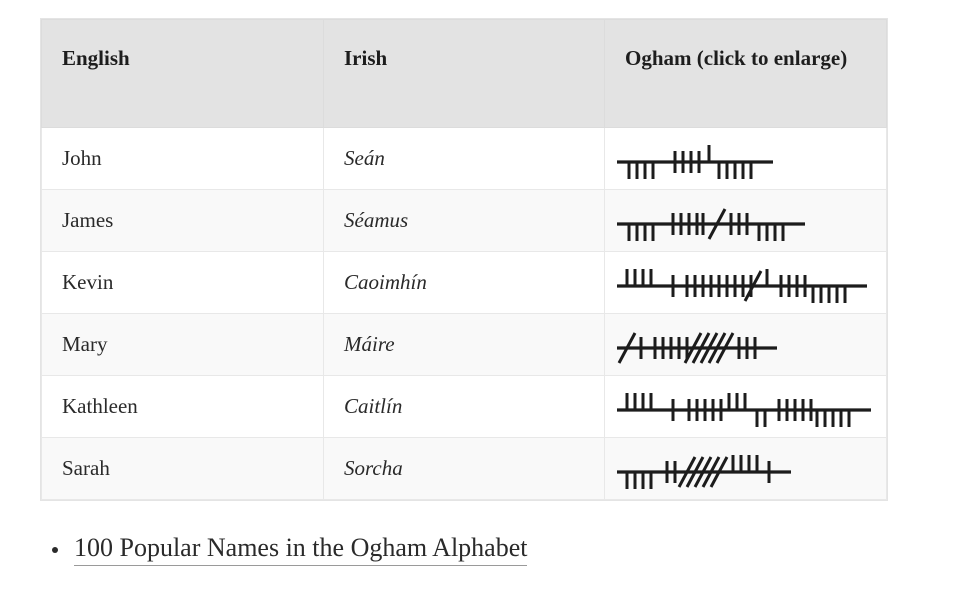 The image size is (960, 613). What do you see at coordinates (182, 220) in the screenshot?
I see `cell-english: James` at bounding box center [182, 220].